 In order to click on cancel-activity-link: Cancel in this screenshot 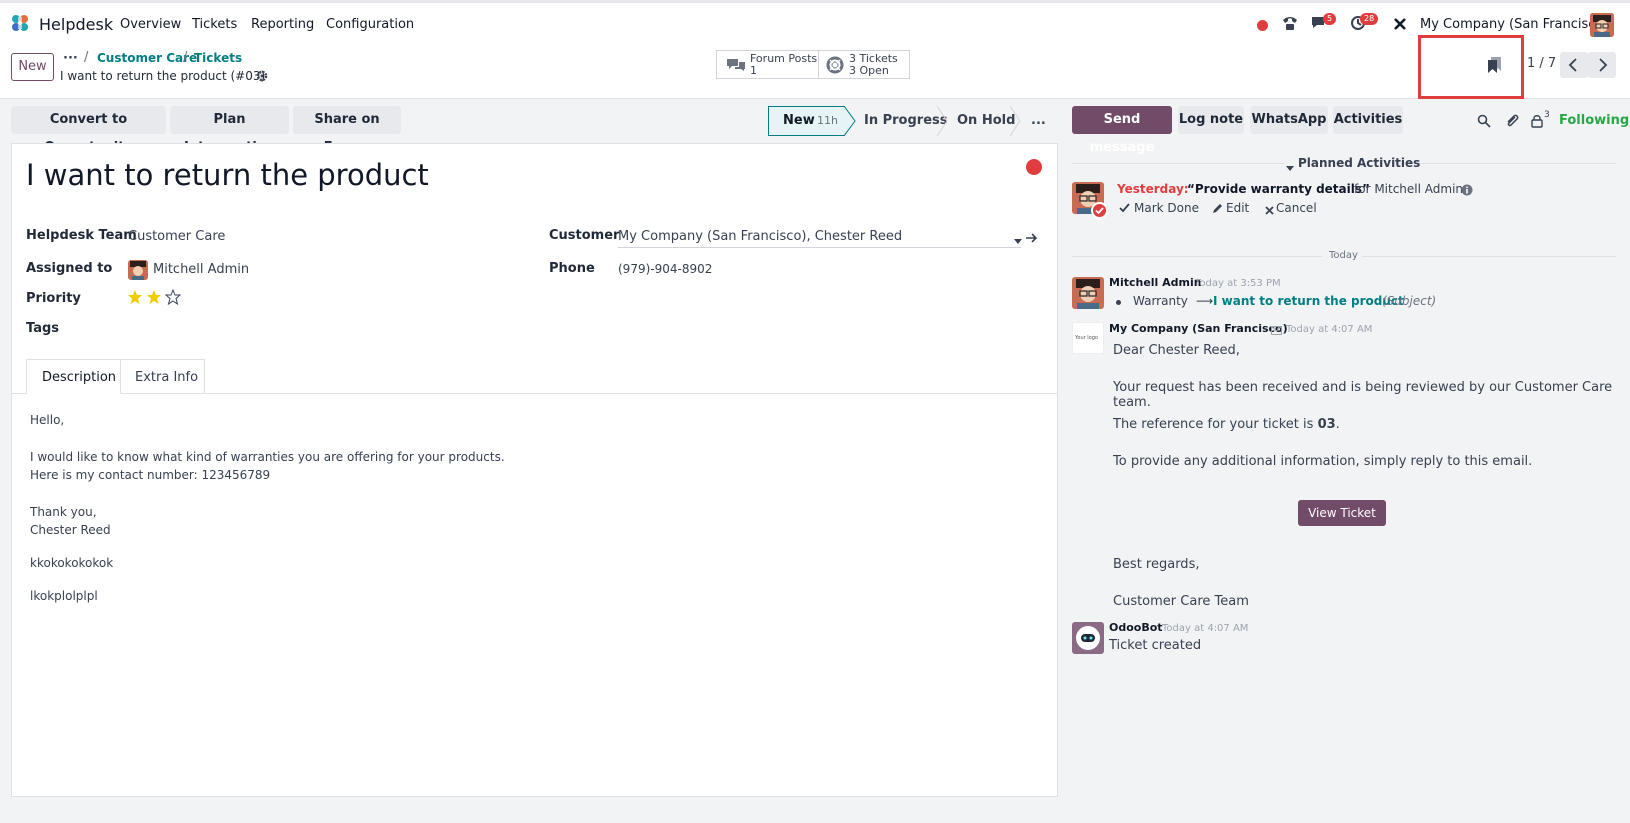, I will do `click(1296, 208)`.